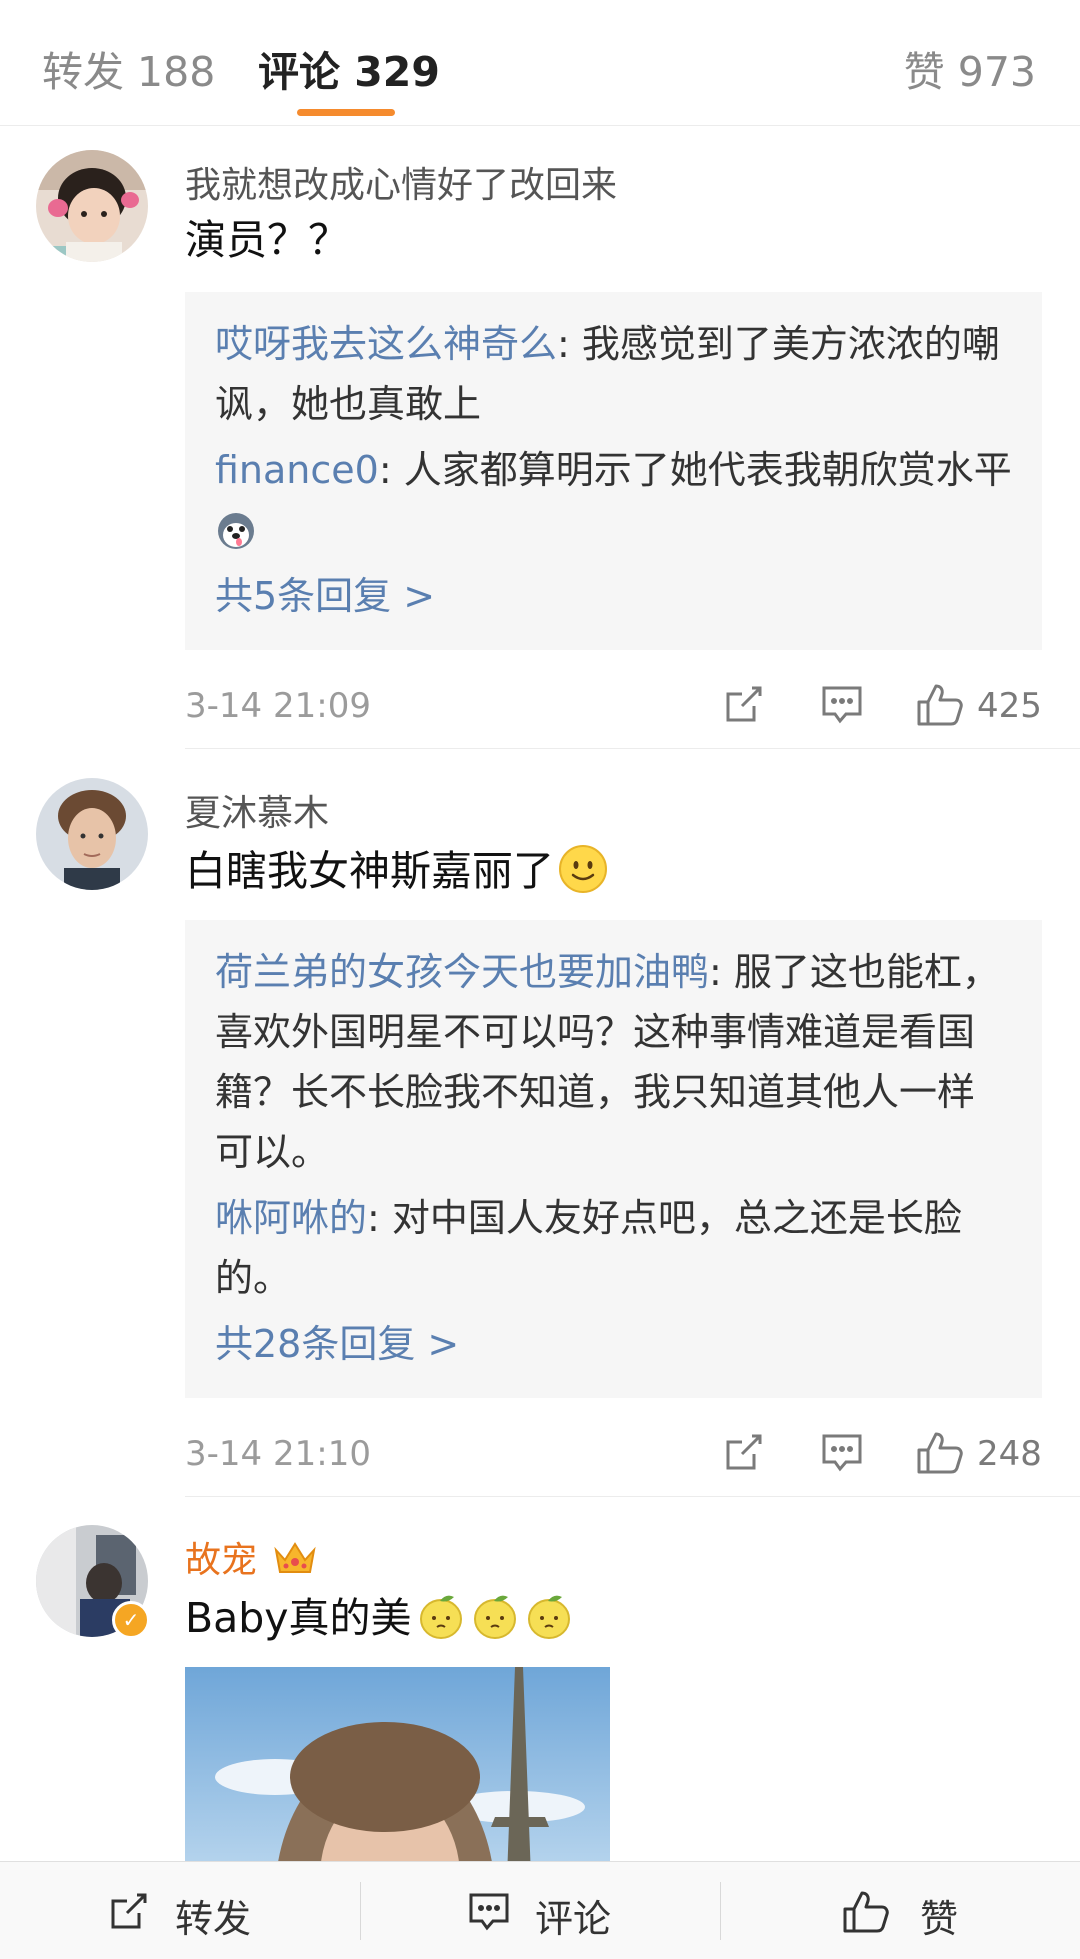 The image size is (1080, 1959). Describe the element at coordinates (1009, 706) in the screenshot. I see `like-count: 425` at that location.